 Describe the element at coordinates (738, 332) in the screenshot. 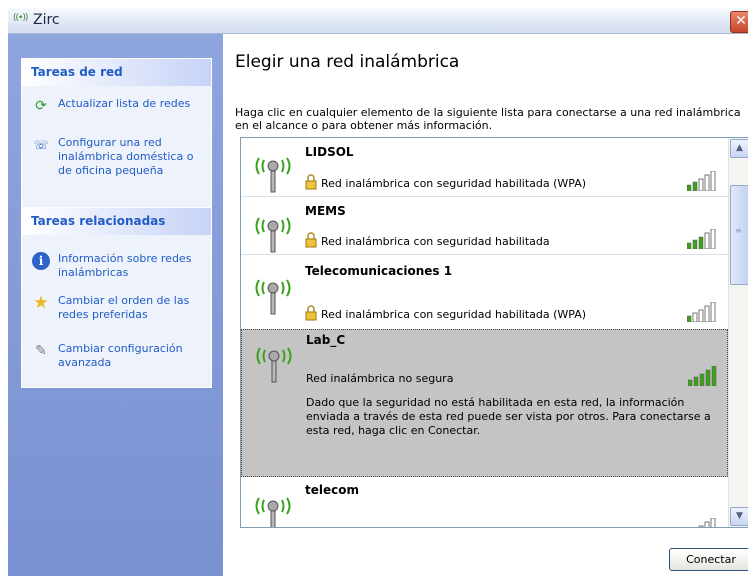

I see `list-scrollbar: ▲ ≡ ▼` at that location.